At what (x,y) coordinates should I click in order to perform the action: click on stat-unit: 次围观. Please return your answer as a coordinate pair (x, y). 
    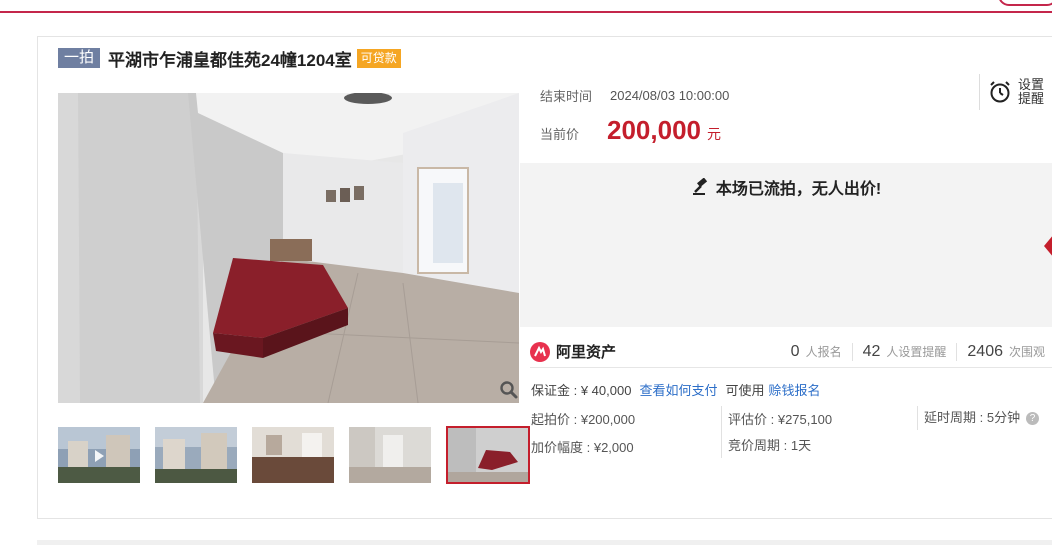
    Looking at the image, I should click on (1026, 351).